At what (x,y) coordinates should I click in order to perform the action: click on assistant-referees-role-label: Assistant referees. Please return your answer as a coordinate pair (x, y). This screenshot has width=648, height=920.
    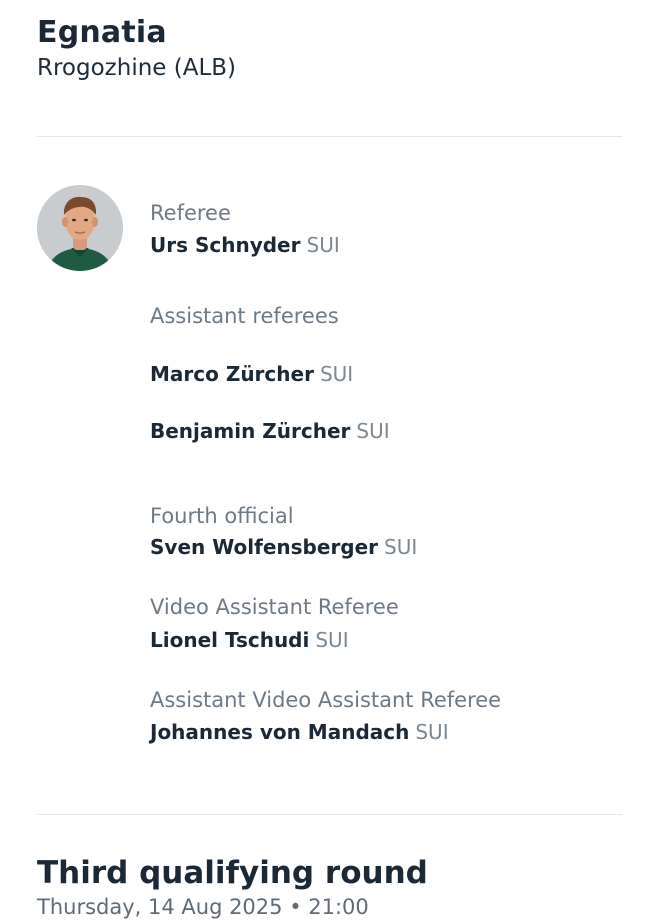
    Looking at the image, I should click on (244, 316).